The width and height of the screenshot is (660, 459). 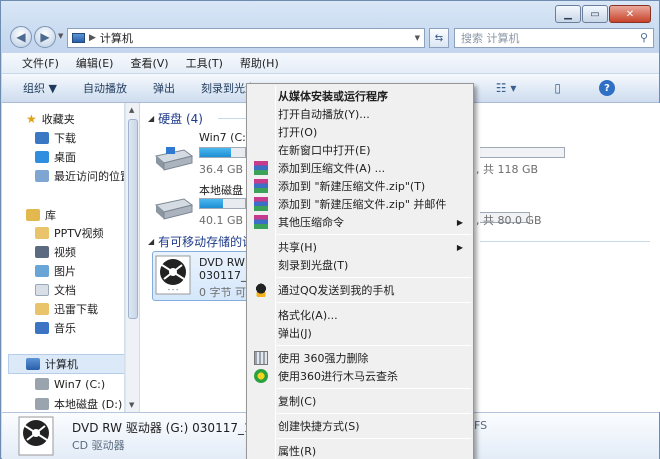 I want to click on star-icon: ★, so click(x=31, y=119).